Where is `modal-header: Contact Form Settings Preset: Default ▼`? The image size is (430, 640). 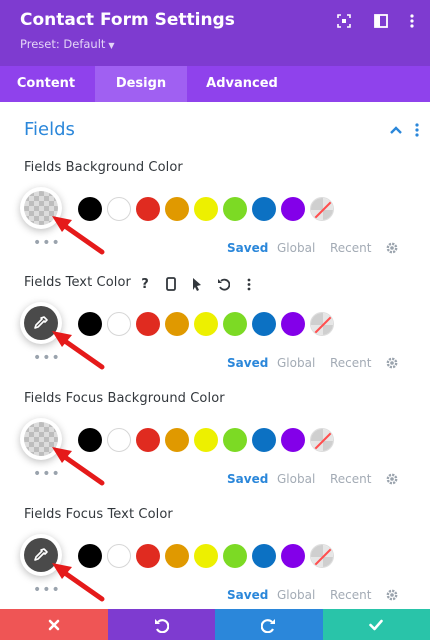 modal-header: Contact Form Settings Preset: Default ▼ is located at coordinates (215, 33).